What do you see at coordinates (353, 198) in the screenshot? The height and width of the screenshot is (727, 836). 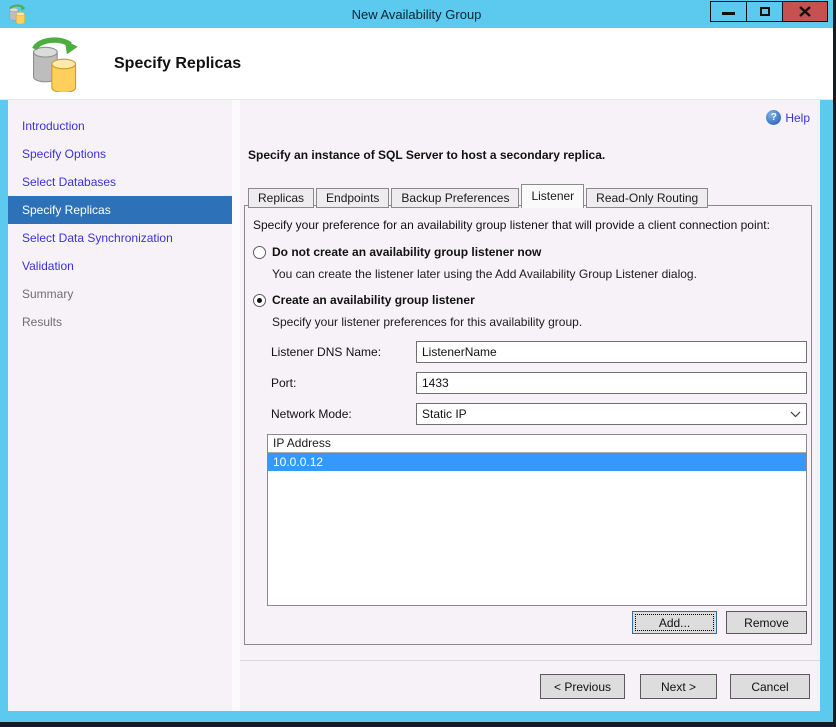 I see `tab-endpoints: Endpoints` at bounding box center [353, 198].